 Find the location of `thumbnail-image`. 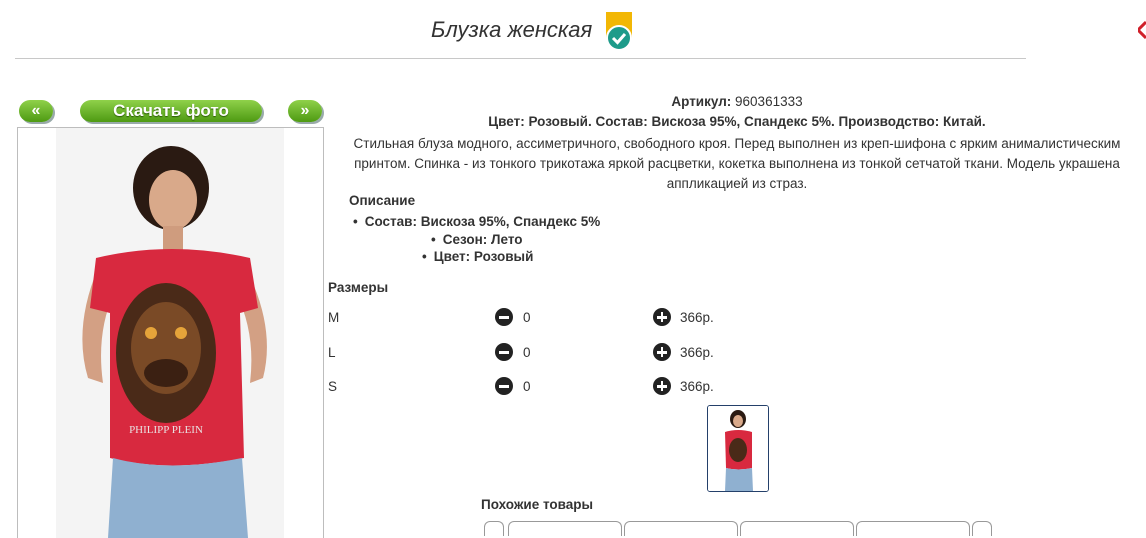

thumbnail-image is located at coordinates (738, 448).